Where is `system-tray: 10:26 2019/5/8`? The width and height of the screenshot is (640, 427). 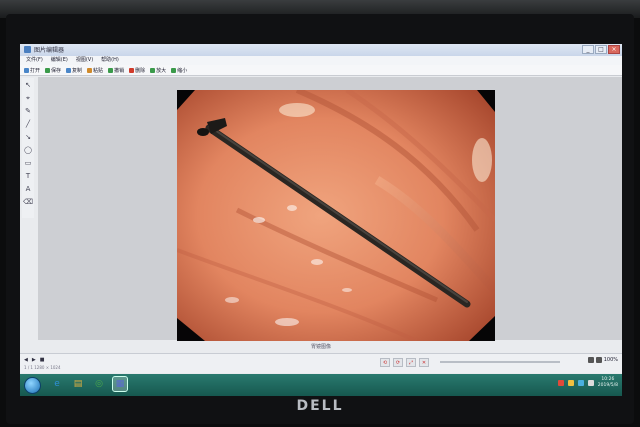
system-tray: 10:26 2019/5/8 is located at coordinates (587, 383).